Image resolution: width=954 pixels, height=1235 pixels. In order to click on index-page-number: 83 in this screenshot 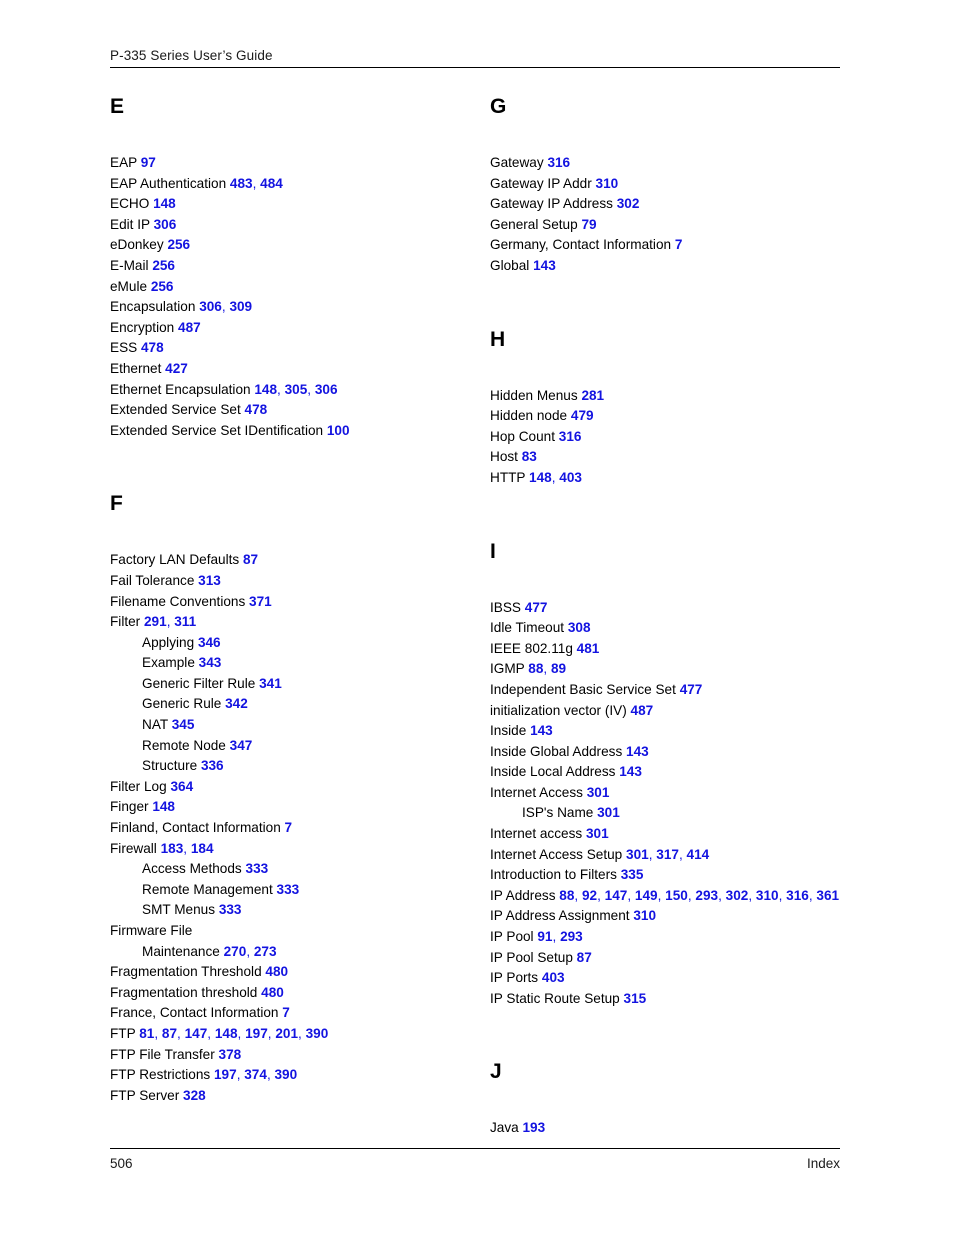, I will do `click(529, 456)`.